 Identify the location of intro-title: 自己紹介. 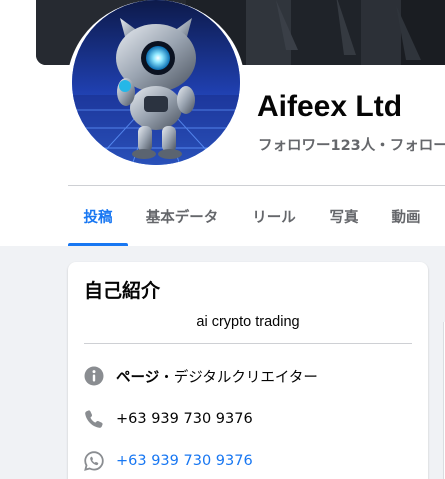
(122, 291).